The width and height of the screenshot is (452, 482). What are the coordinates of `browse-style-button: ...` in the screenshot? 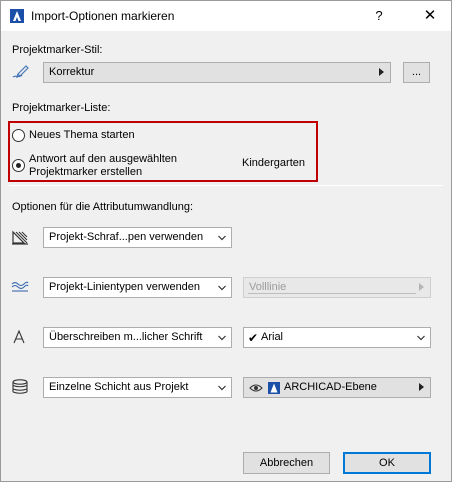 It's located at (416, 72).